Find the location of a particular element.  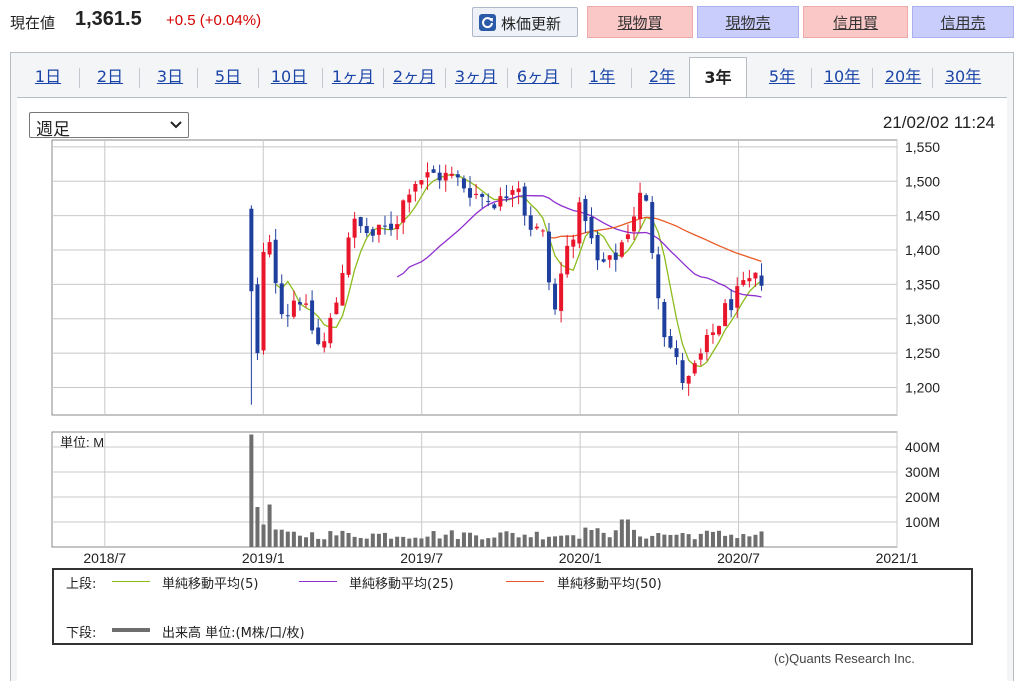

legend-lower-label: 下段: is located at coordinates (81, 633).